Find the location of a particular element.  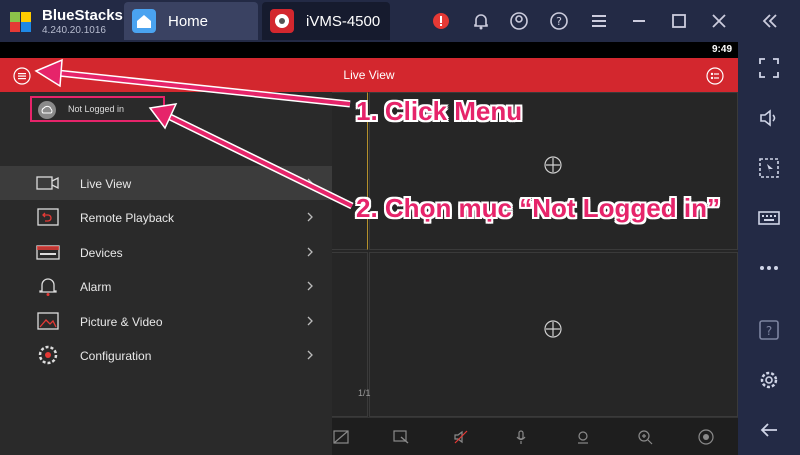

login-label: Not Logged in is located at coordinates (96, 109).